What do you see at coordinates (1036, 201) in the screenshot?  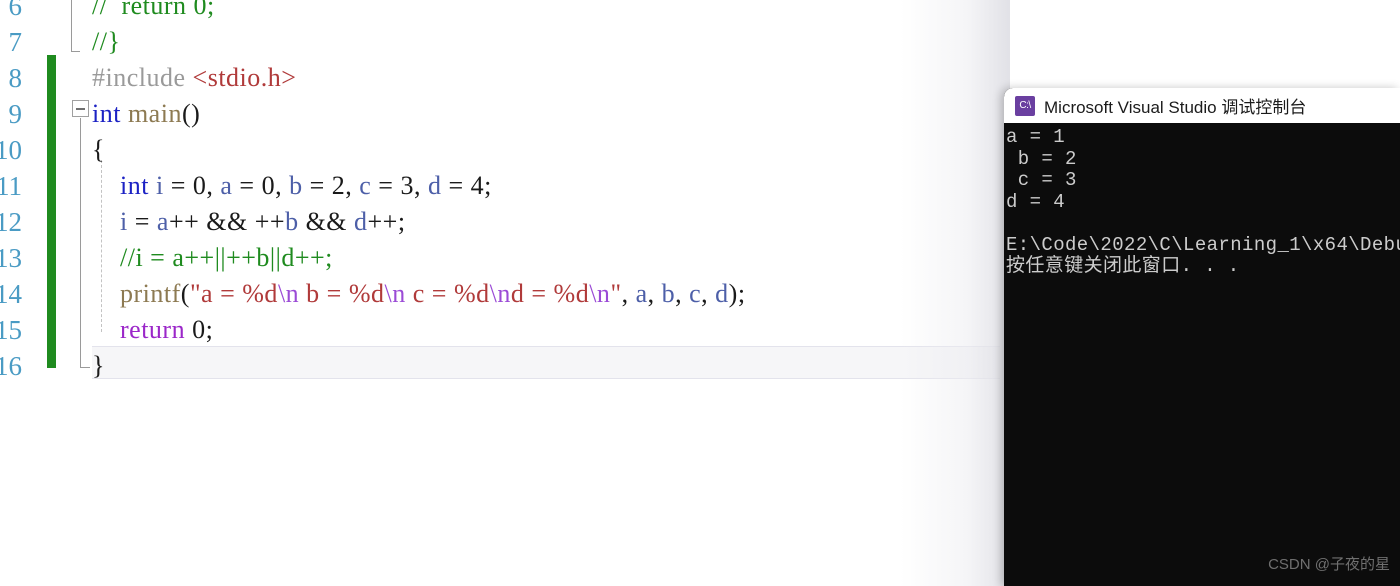 I see `console-output-line: d = 4` at bounding box center [1036, 201].